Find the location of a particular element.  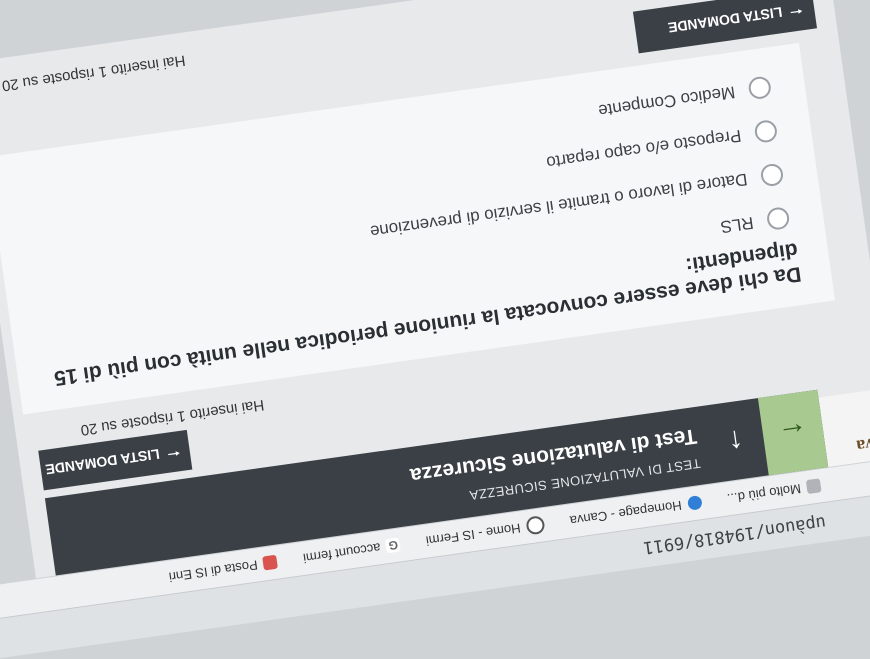

google-icon: G is located at coordinates (393, 545).